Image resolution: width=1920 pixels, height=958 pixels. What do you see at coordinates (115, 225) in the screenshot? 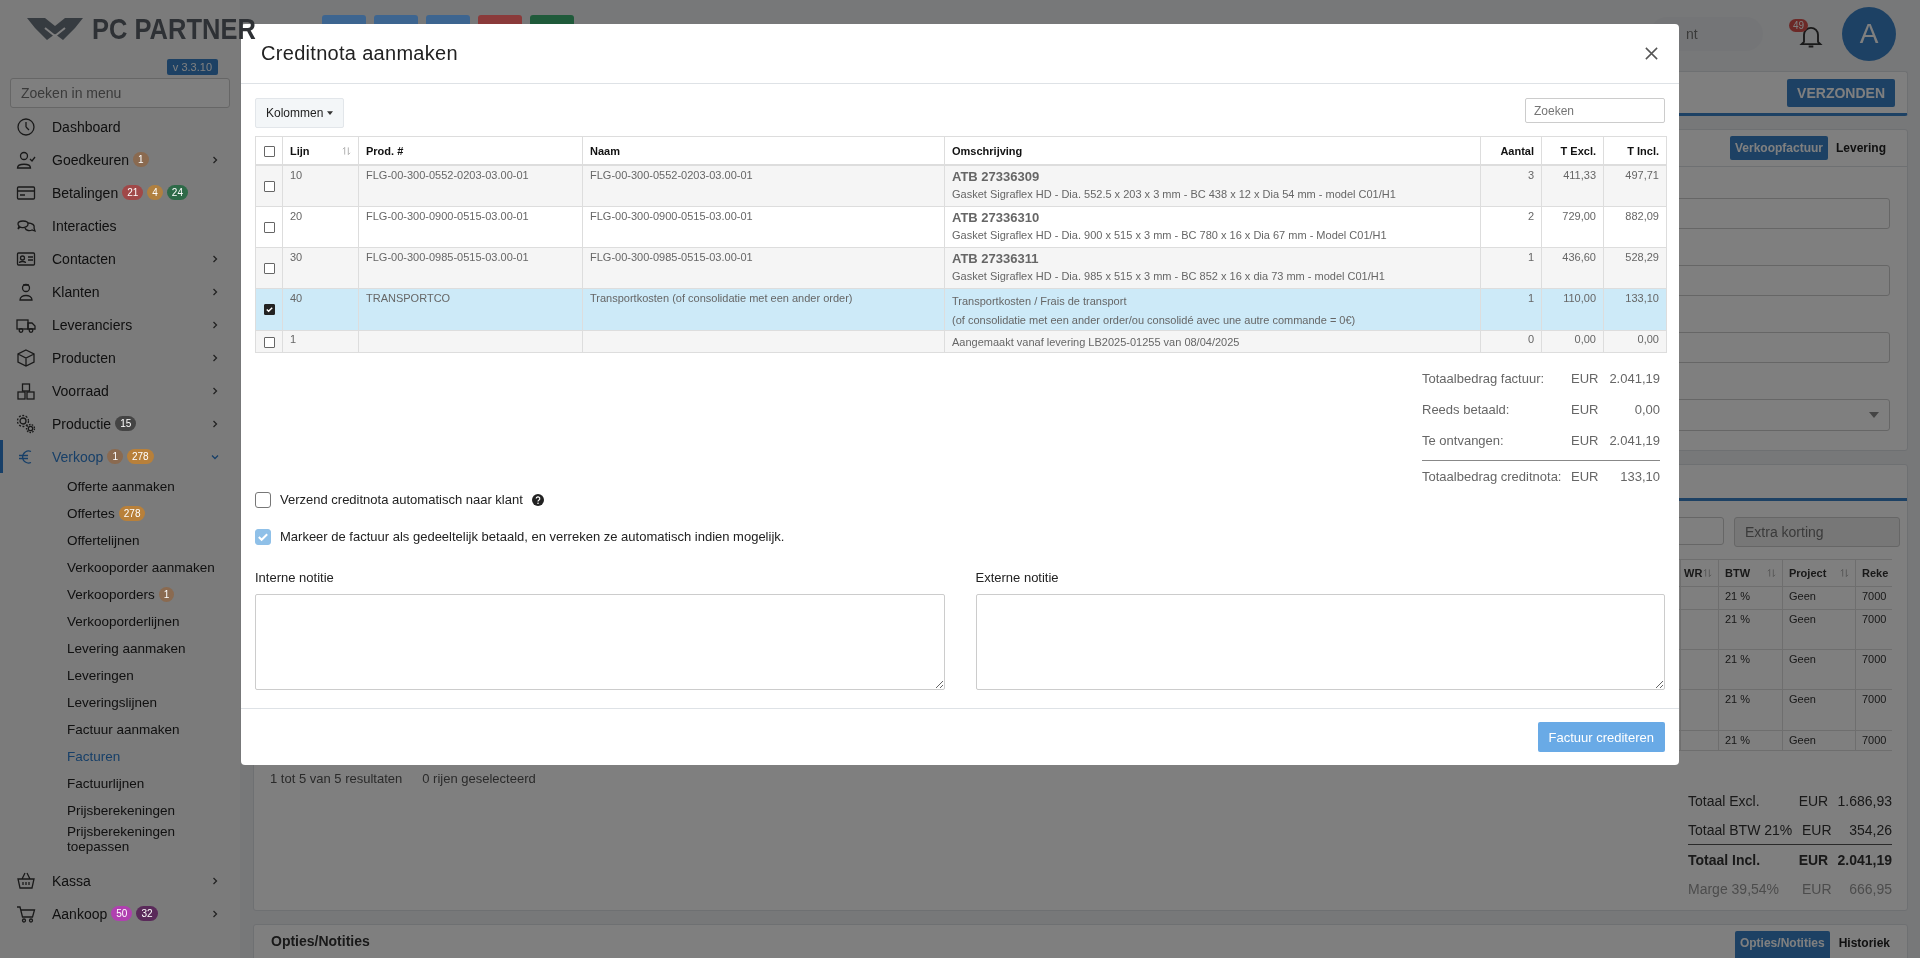
I see `menu-item: Interacties` at bounding box center [115, 225].